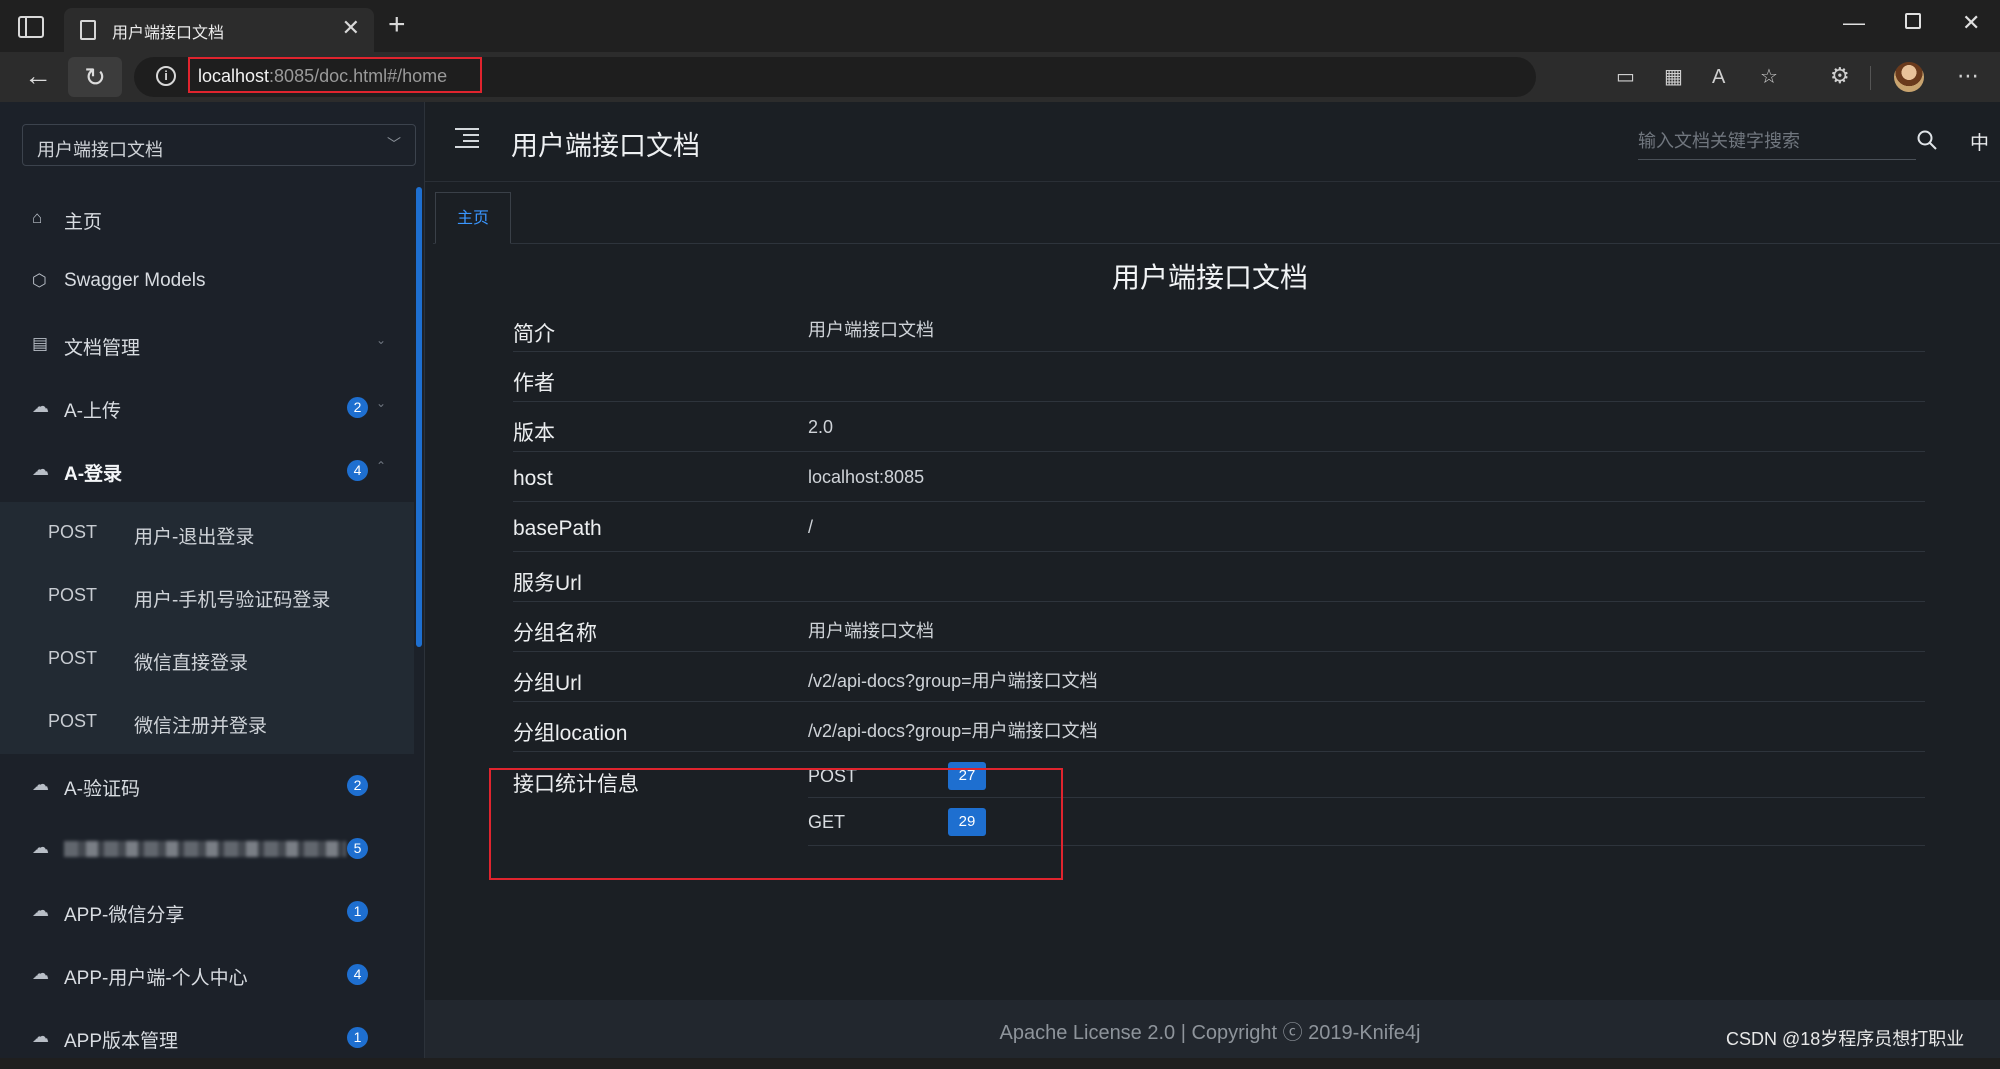 The image size is (2000, 1069). Describe the element at coordinates (555, 633) in the screenshot. I see `info-label: 分组名称` at that location.